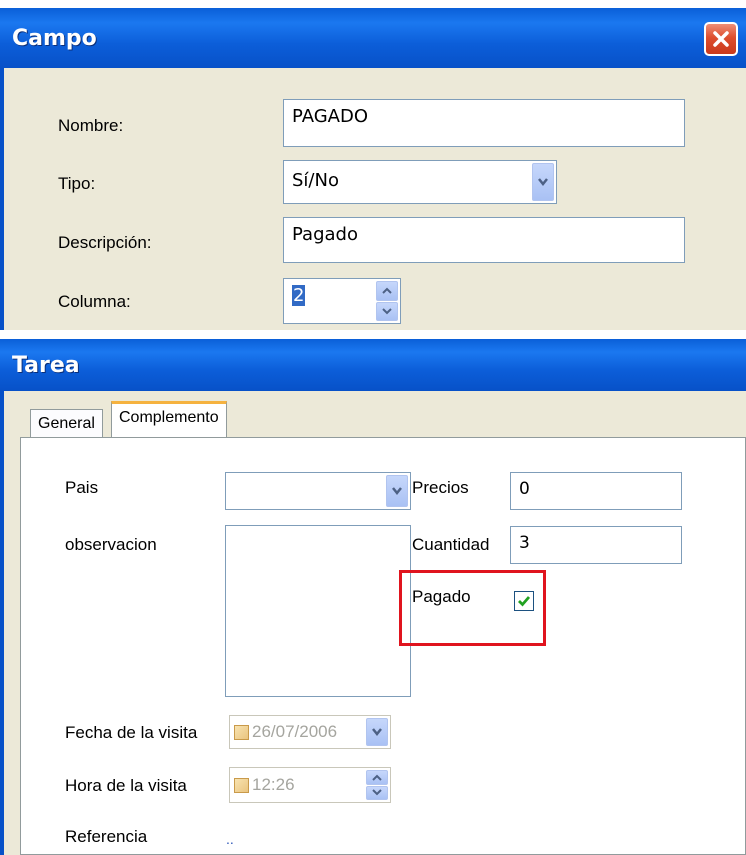 The width and height of the screenshot is (746, 855). Describe the element at coordinates (82, 487) in the screenshot. I see `pais-label: Pais` at that location.